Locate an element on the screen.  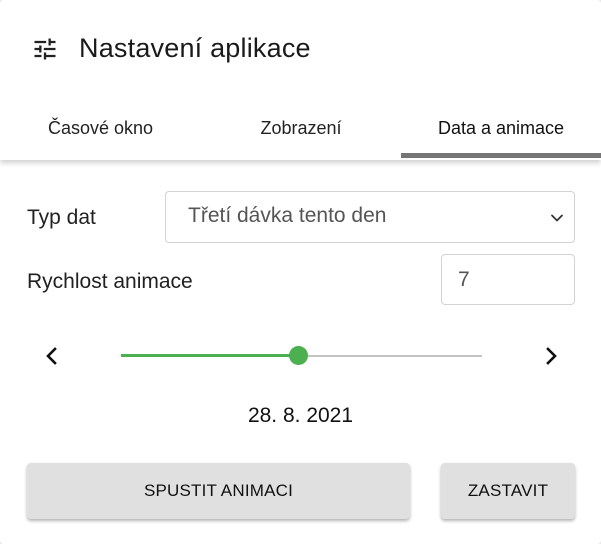
tab-time-window: Časové okno is located at coordinates (100, 128).